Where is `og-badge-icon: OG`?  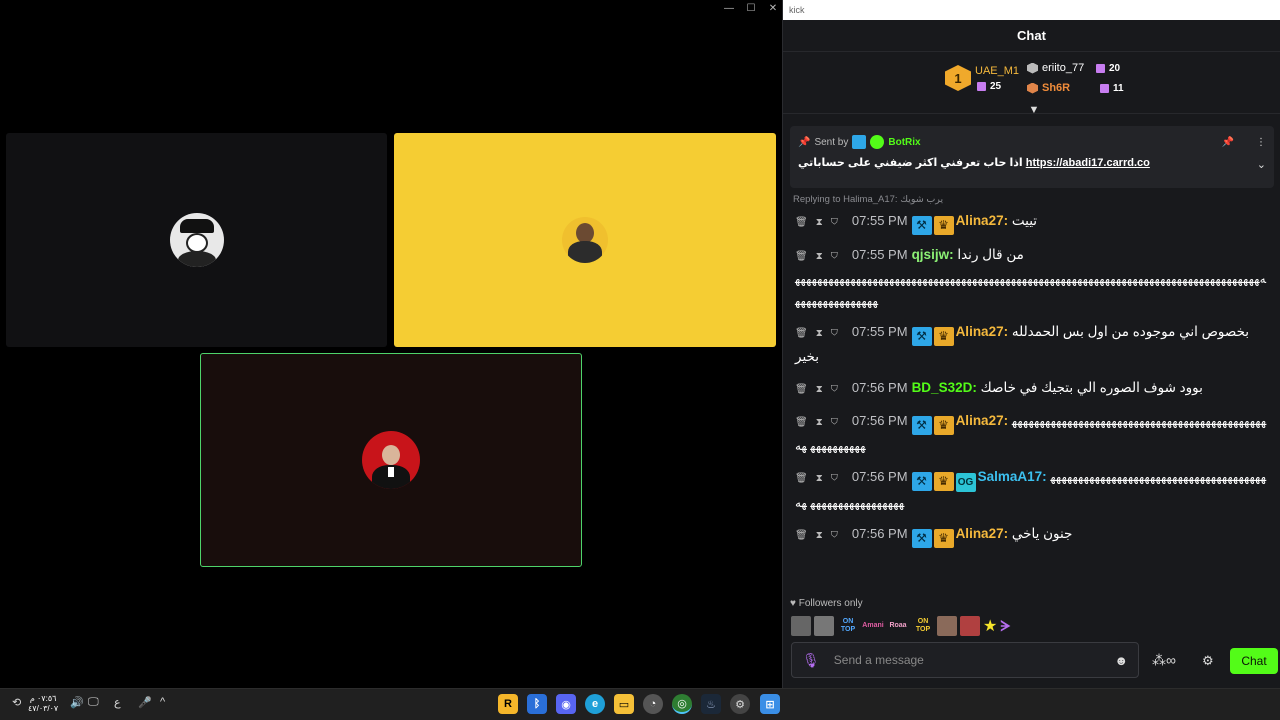 og-badge-icon: OG is located at coordinates (965, 482).